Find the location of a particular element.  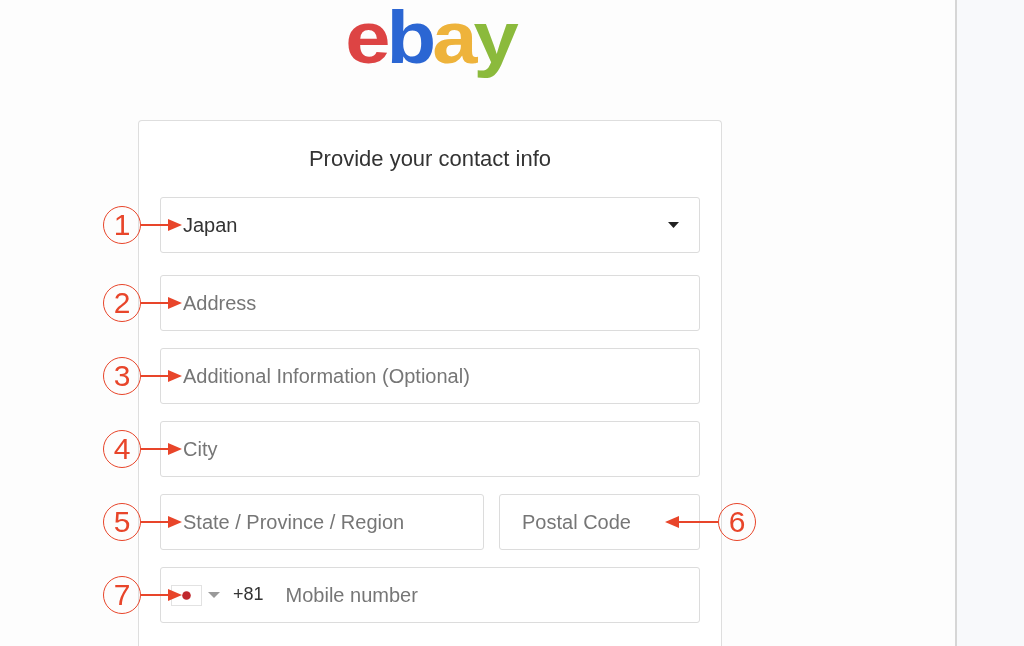

phone-field: +81 Mobile number is located at coordinates (430, 595).